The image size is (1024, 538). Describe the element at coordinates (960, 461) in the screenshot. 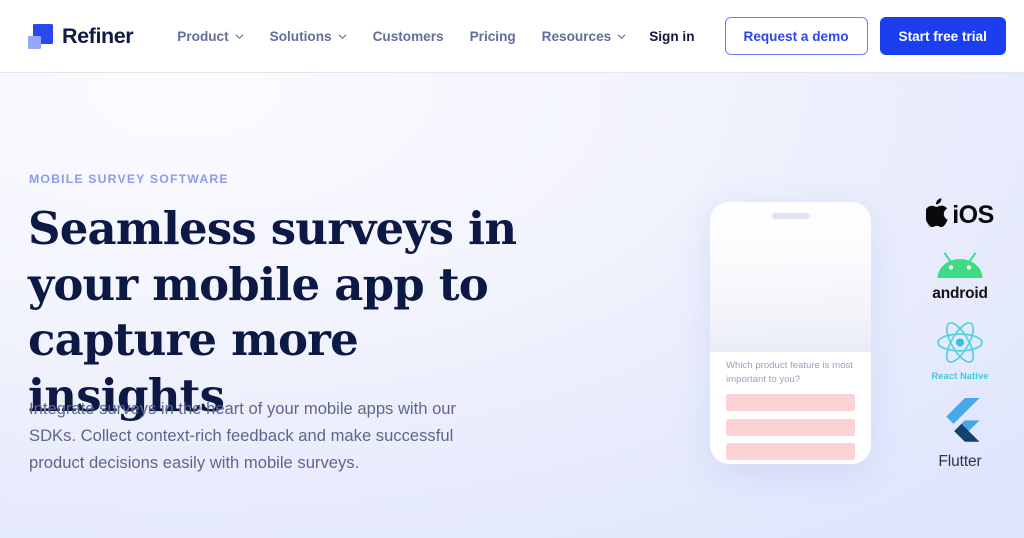

I see `platform-label: Flutter` at that location.